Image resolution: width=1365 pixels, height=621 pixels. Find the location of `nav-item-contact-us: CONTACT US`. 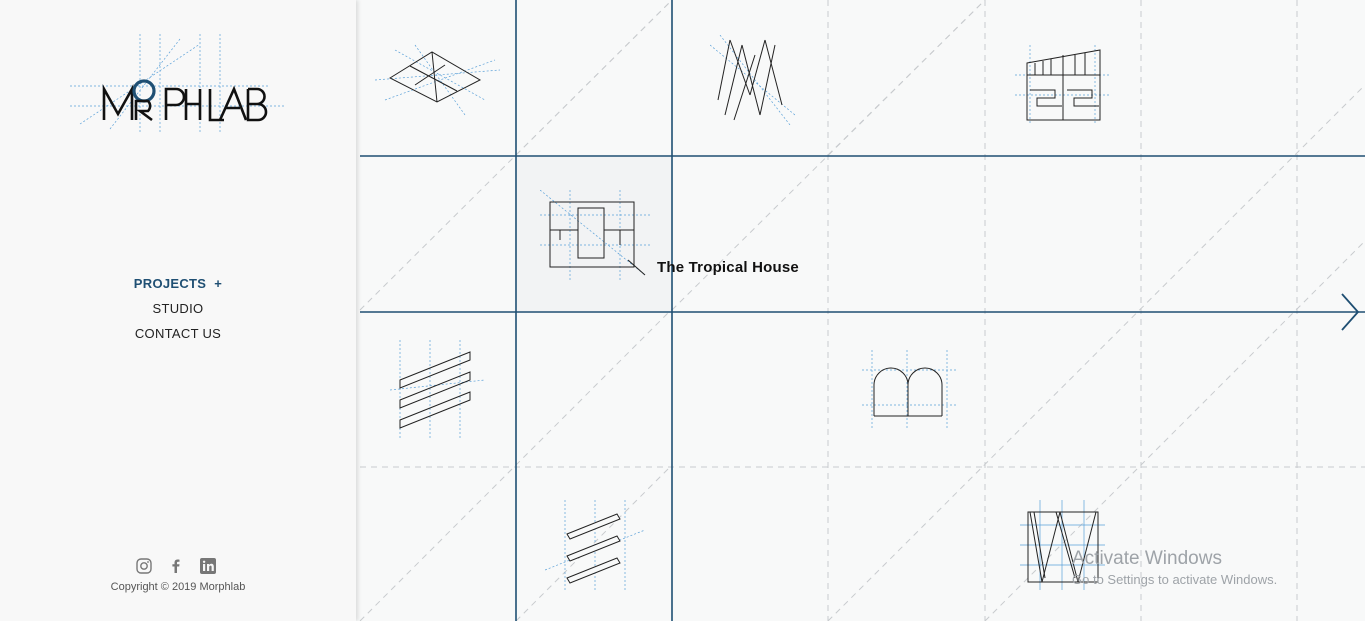

nav-item-contact-us: CONTACT US is located at coordinates (178, 333).